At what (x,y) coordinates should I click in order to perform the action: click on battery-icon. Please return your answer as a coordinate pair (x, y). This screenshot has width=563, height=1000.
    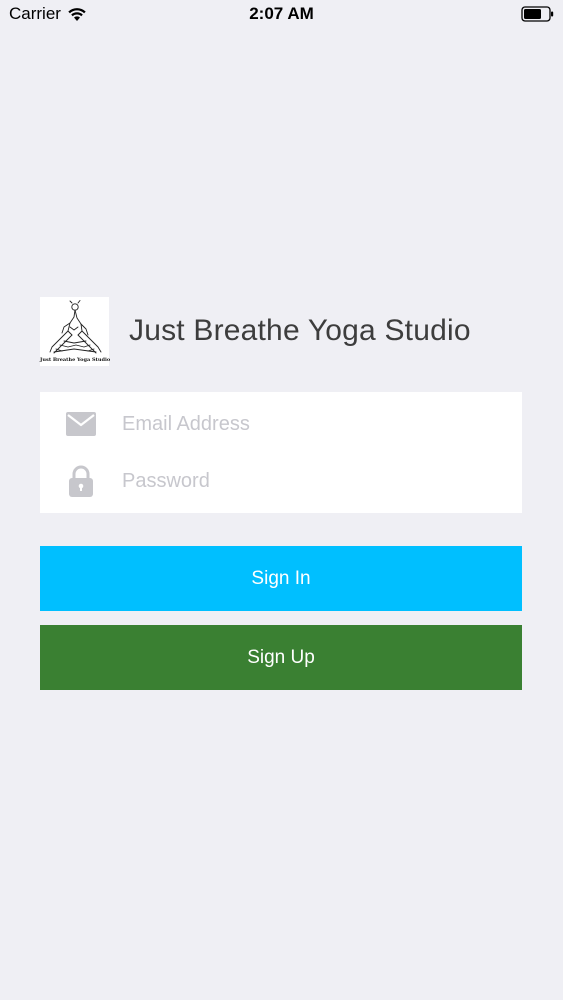
    Looking at the image, I should click on (538, 14).